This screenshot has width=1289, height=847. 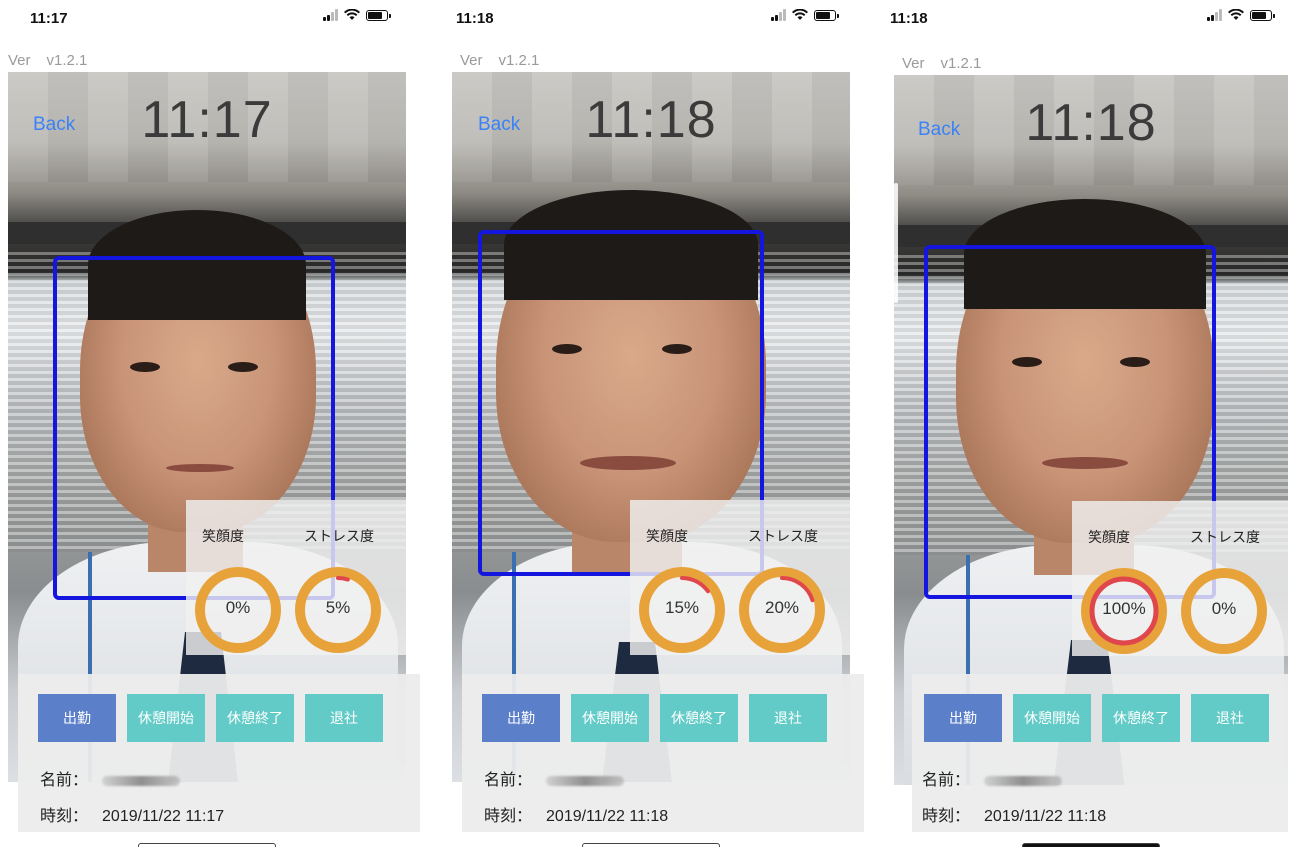 What do you see at coordinates (1224, 608) in the screenshot?
I see `stress-value: 0%` at bounding box center [1224, 608].